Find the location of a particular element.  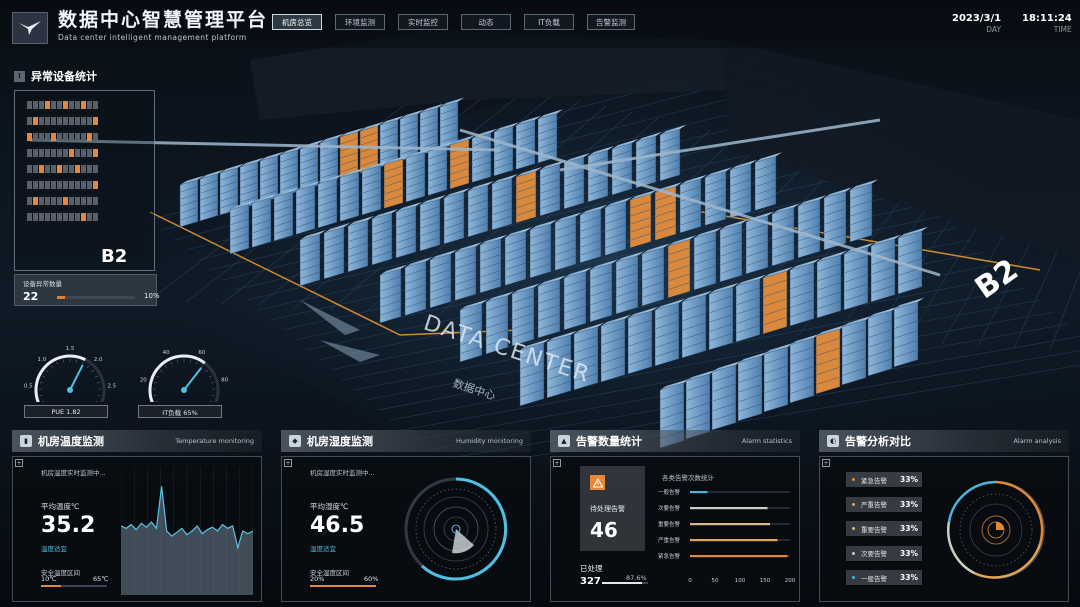

temperature-line-chart is located at coordinates (187, 531).